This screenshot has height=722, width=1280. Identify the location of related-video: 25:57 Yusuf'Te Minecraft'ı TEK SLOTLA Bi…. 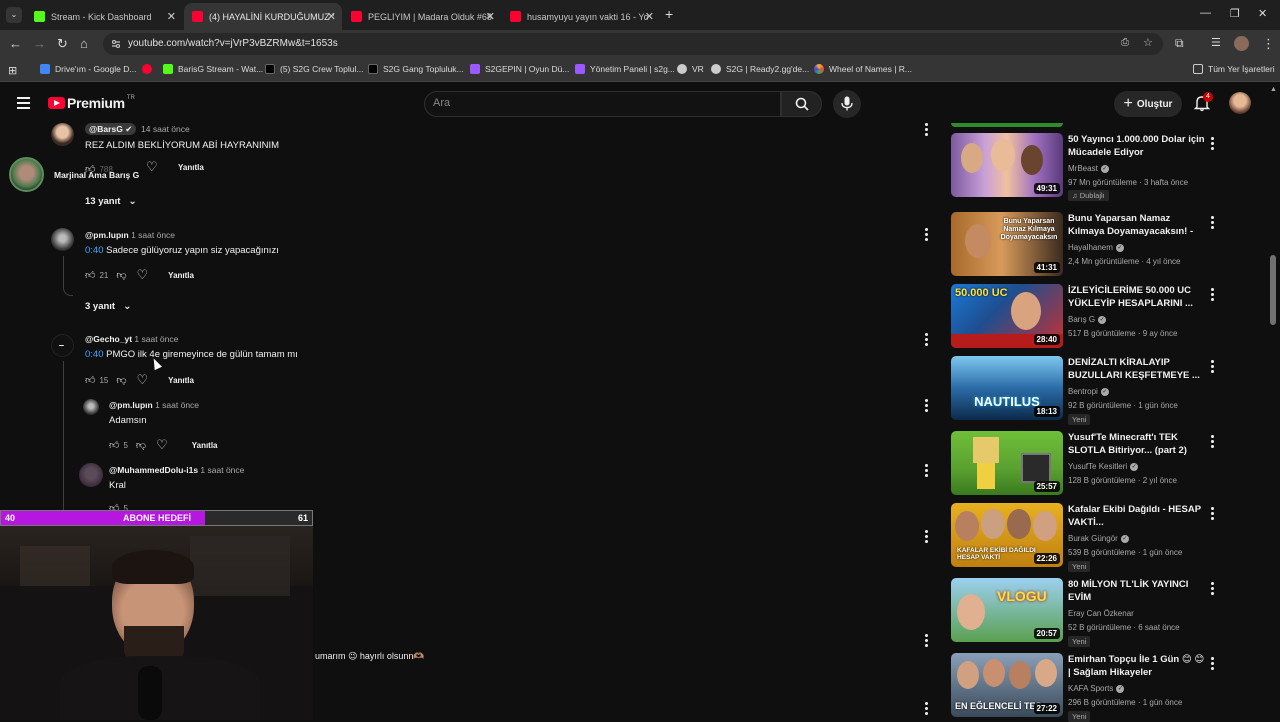
(1101, 464).